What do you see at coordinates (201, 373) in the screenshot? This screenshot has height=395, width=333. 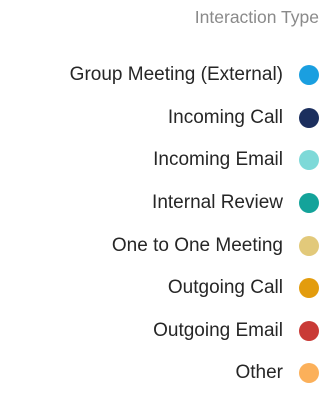 I see `legend-item-other: Other` at bounding box center [201, 373].